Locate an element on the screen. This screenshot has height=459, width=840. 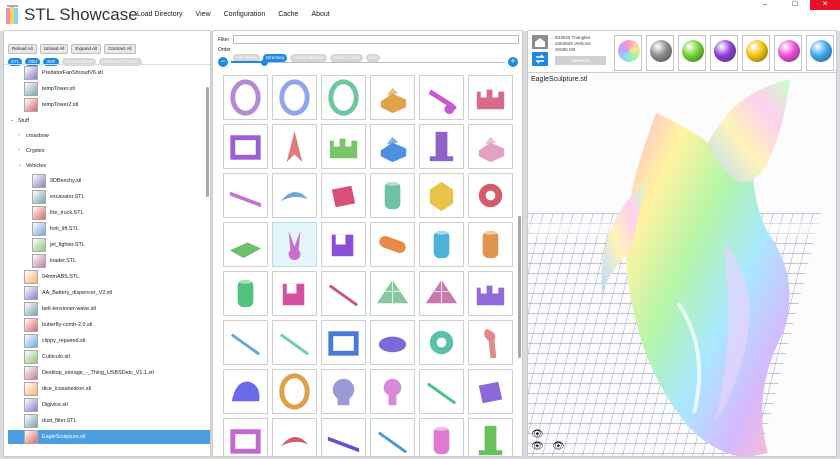
deselect-button: Deselect is located at coordinates (580, 60).